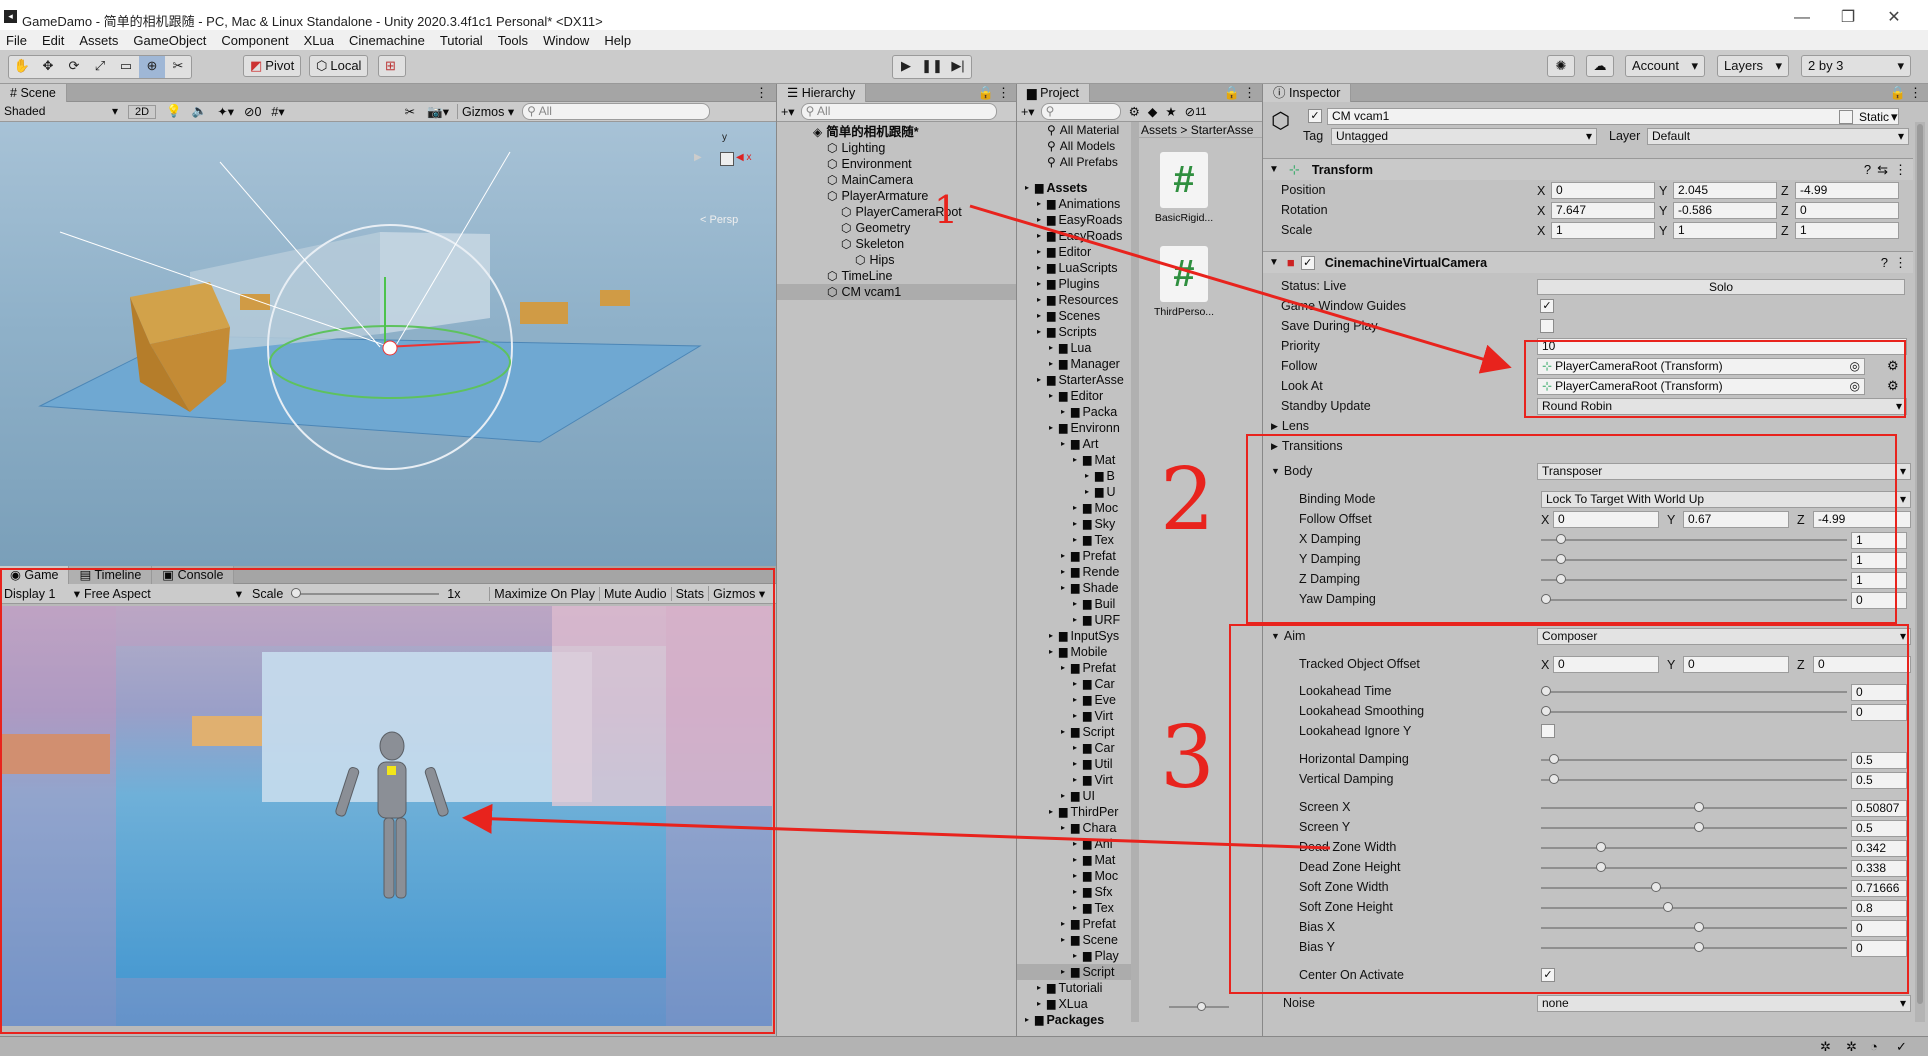 The width and height of the screenshot is (1928, 1056). What do you see at coordinates (1847, 230) in the screenshot?
I see `transform-z-field: 1` at bounding box center [1847, 230].